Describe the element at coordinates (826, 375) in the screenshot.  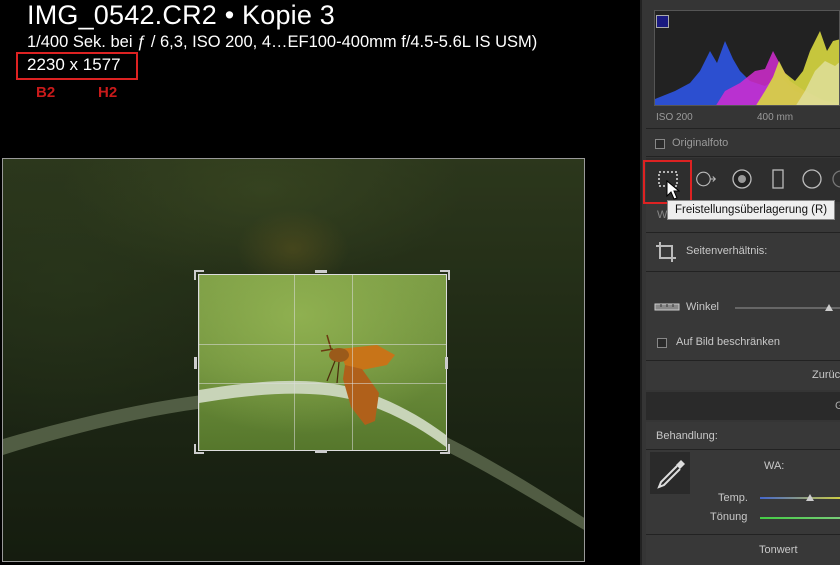
I see `reset-button: Zurüc` at that location.